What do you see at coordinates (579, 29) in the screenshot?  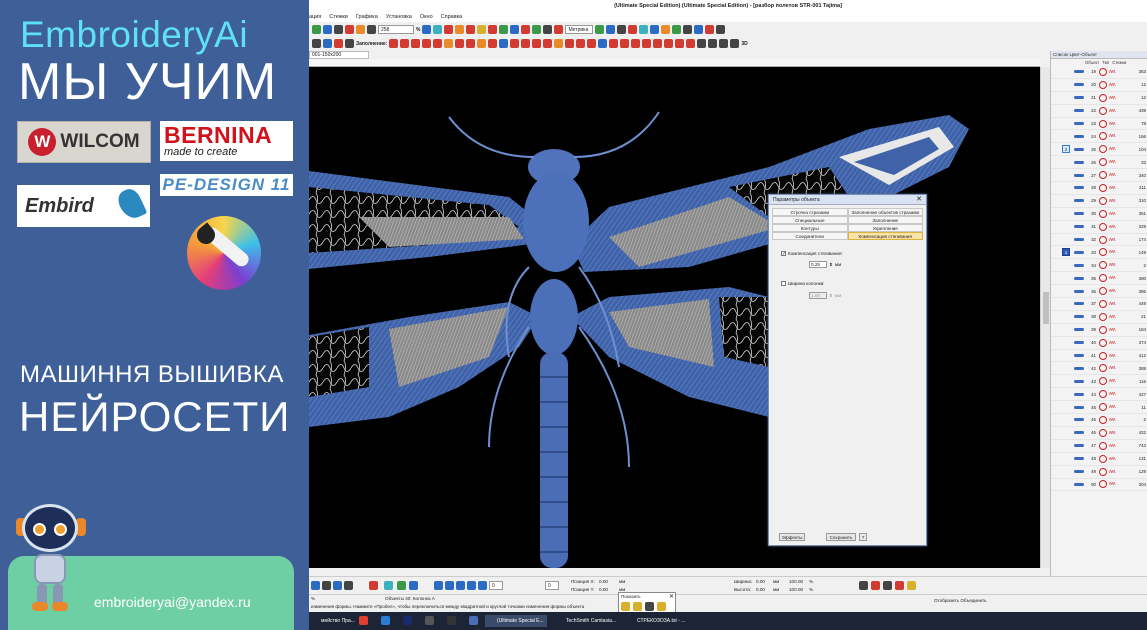 I see `units-combo: Метрика` at bounding box center [579, 29].